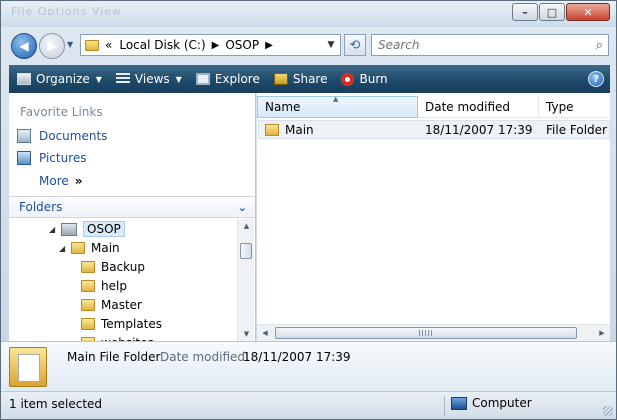  What do you see at coordinates (502, 403) in the screenshot?
I see `status-location-label: Computer` at bounding box center [502, 403].